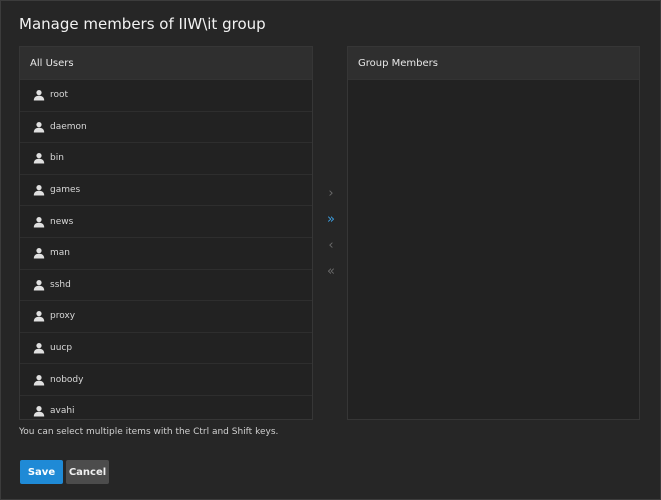 The image size is (661, 500). What do you see at coordinates (331, 272) in the screenshot?
I see `move-all-left-icon: «` at bounding box center [331, 272].